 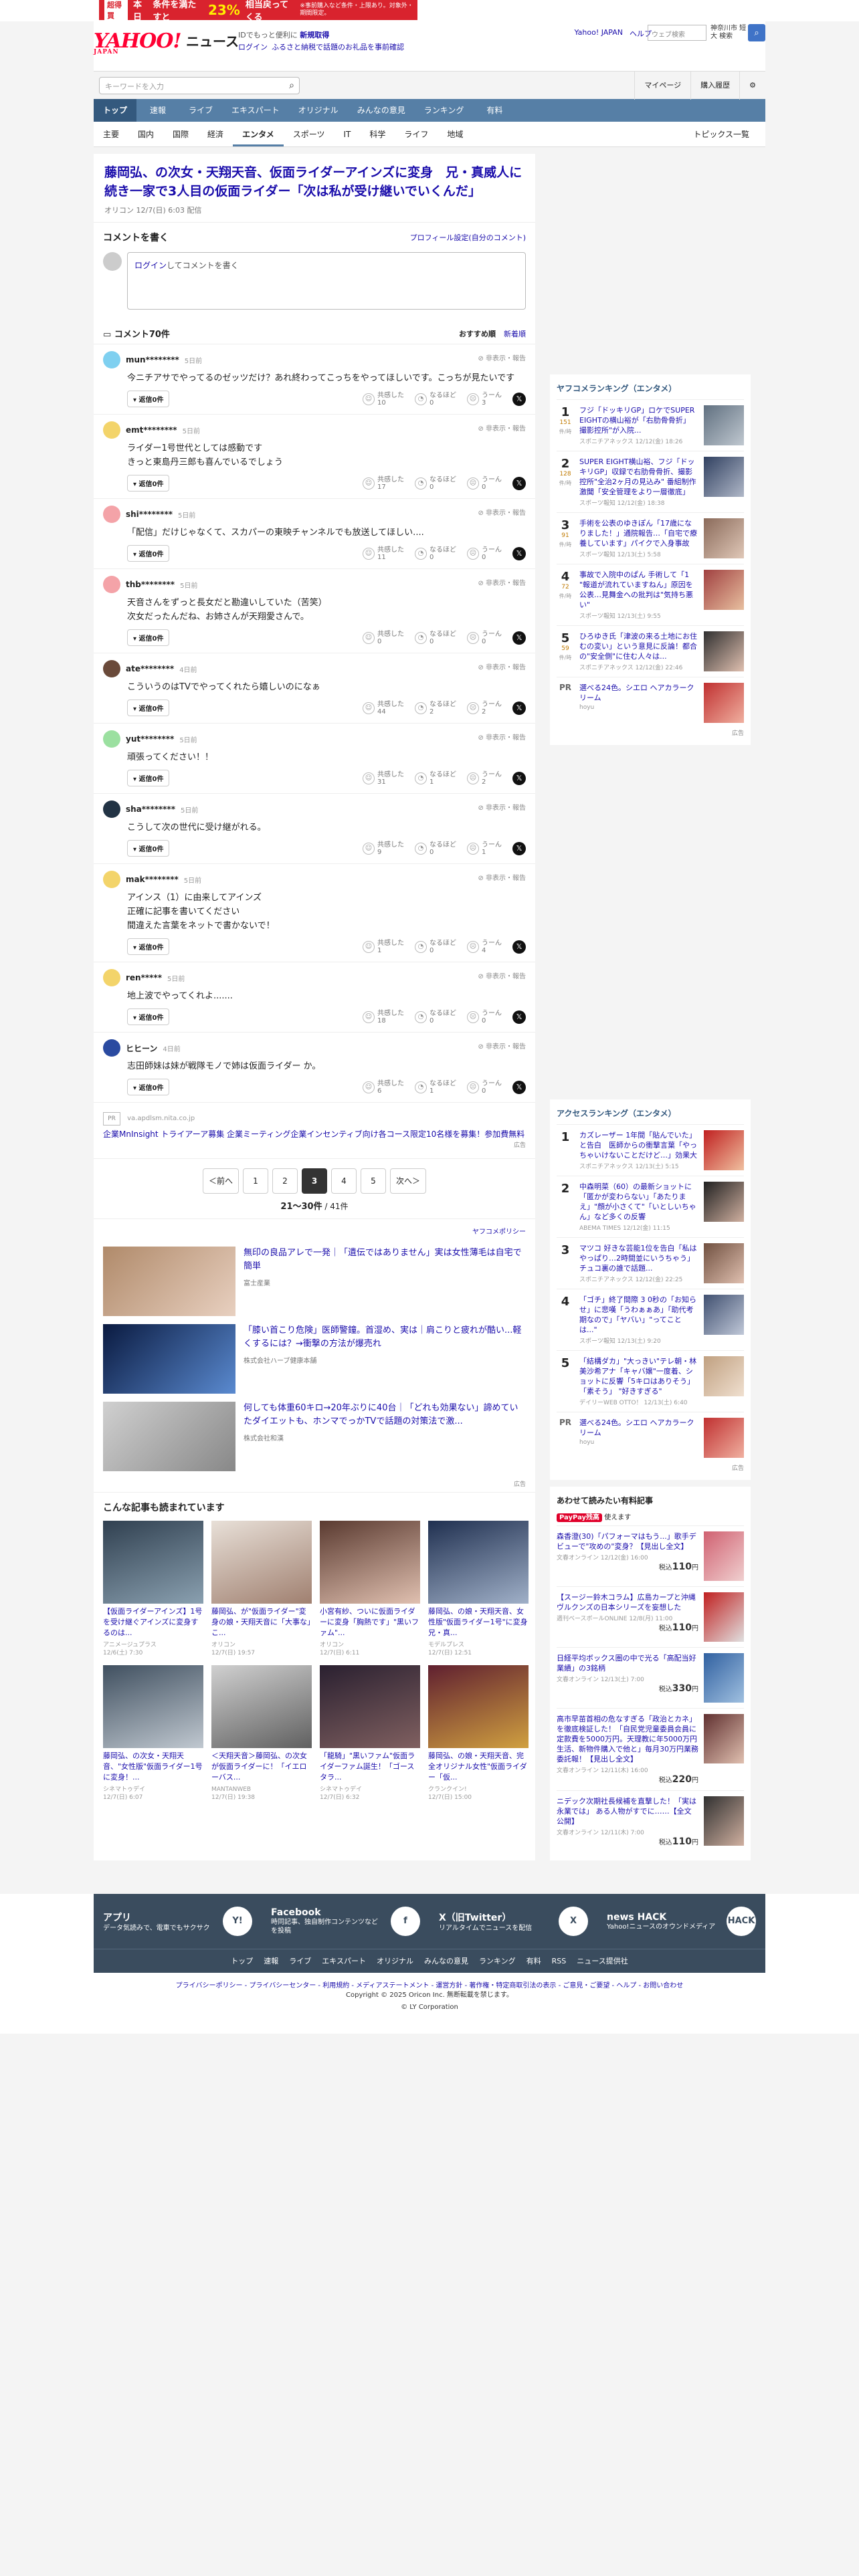 I want to click on reaction-agree-button: ☺ 共感した 18, so click(x=383, y=1018).